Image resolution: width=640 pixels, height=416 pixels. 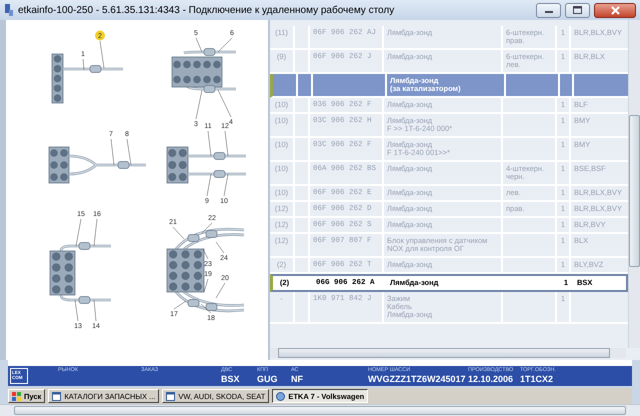 What do you see at coordinates (268, 379) in the screenshot?
I see `field-value: GUG` at bounding box center [268, 379].